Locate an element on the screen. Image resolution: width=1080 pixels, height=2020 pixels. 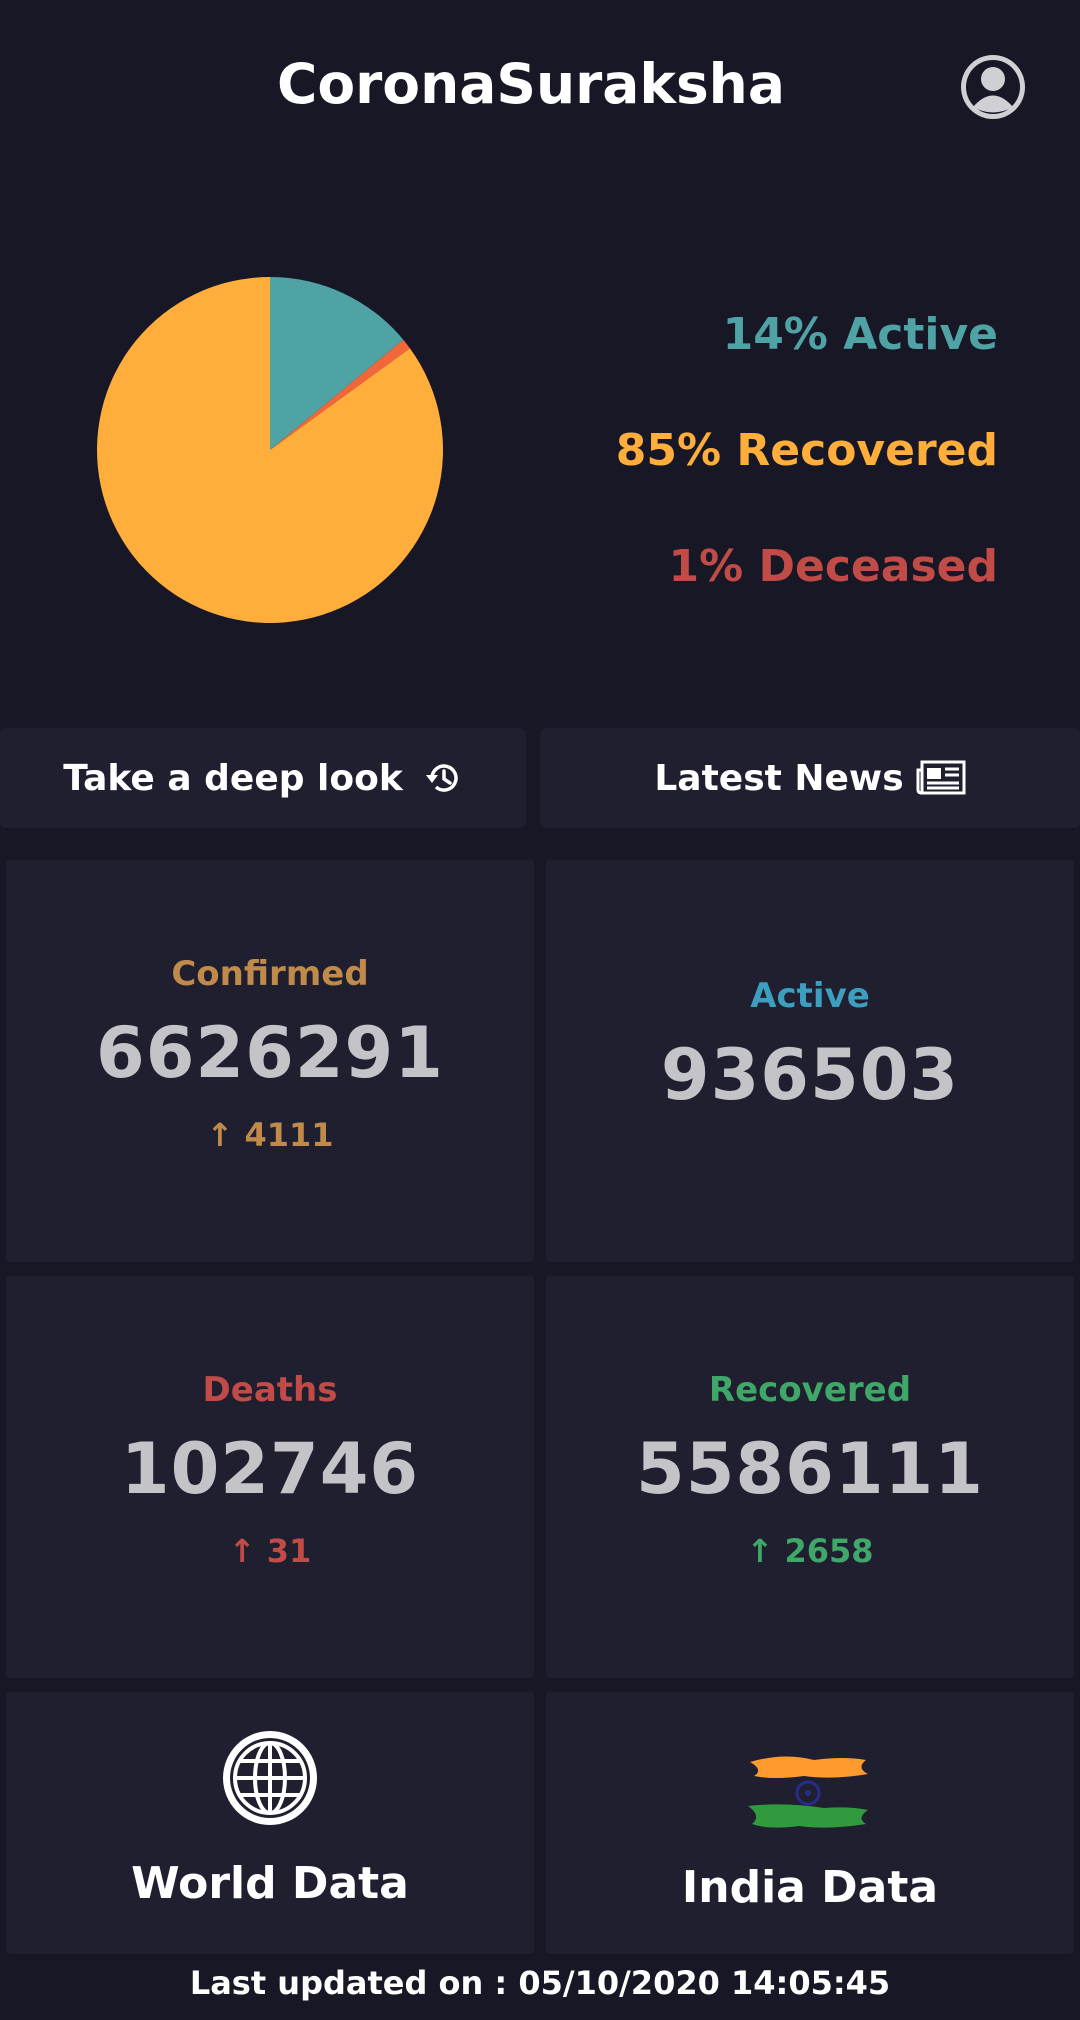
deep-look-label: Take a deep look is located at coordinates (233, 778).